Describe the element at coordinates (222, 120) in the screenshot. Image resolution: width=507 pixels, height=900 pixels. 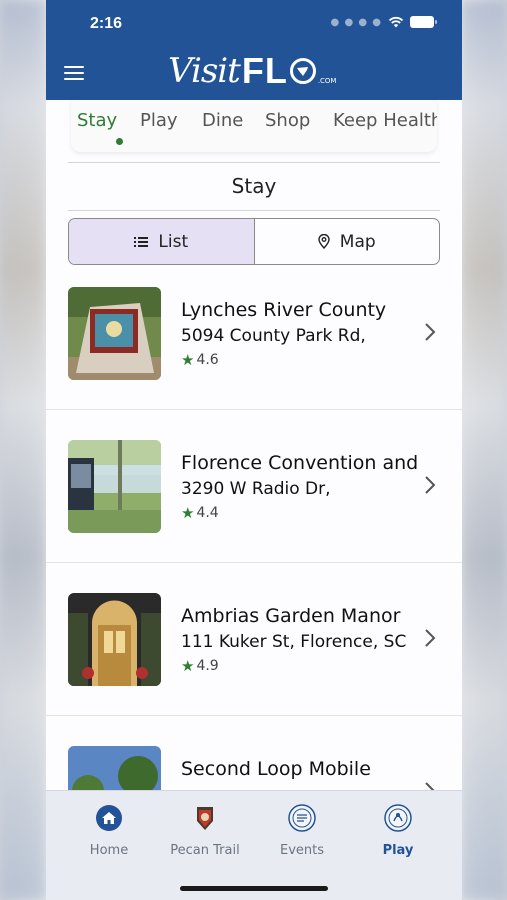
I see `tab-dine: Dine` at that location.